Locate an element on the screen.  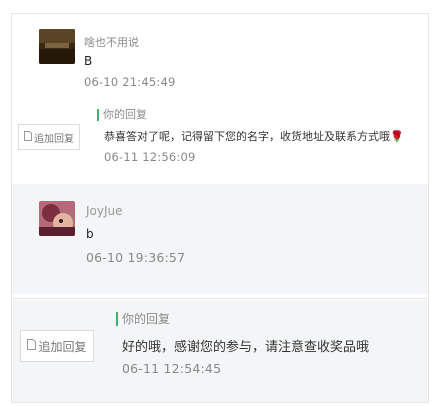
comment-time: 06-10 19:36:57 is located at coordinates (136, 257).